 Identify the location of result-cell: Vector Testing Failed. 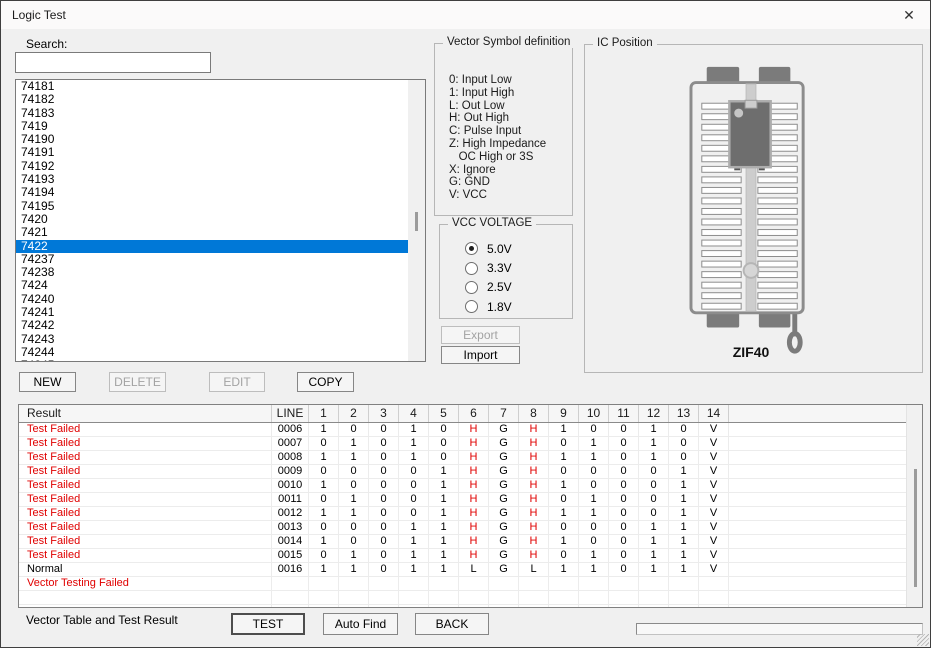
(145, 584).